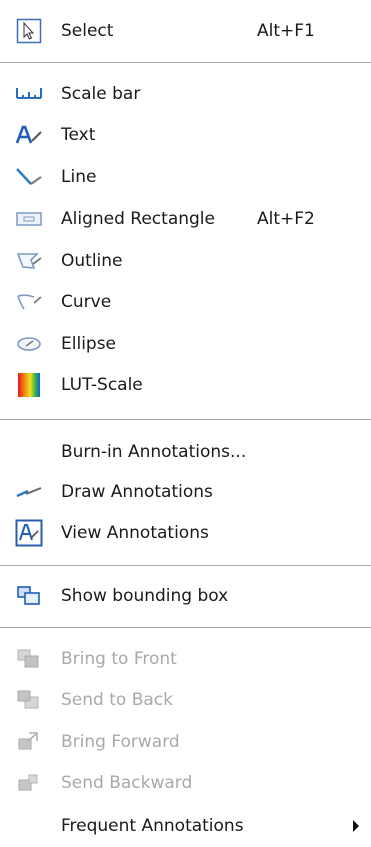 The width and height of the screenshot is (371, 847). I want to click on draw-annotations-icon, so click(29, 492).